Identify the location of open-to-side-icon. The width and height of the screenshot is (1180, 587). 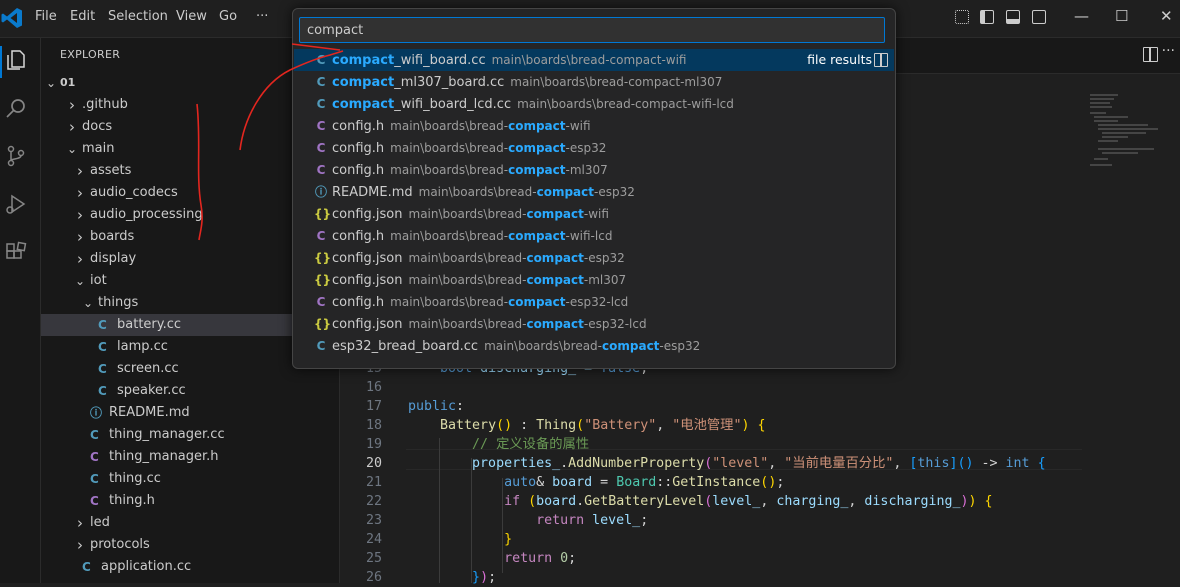
(881, 60).